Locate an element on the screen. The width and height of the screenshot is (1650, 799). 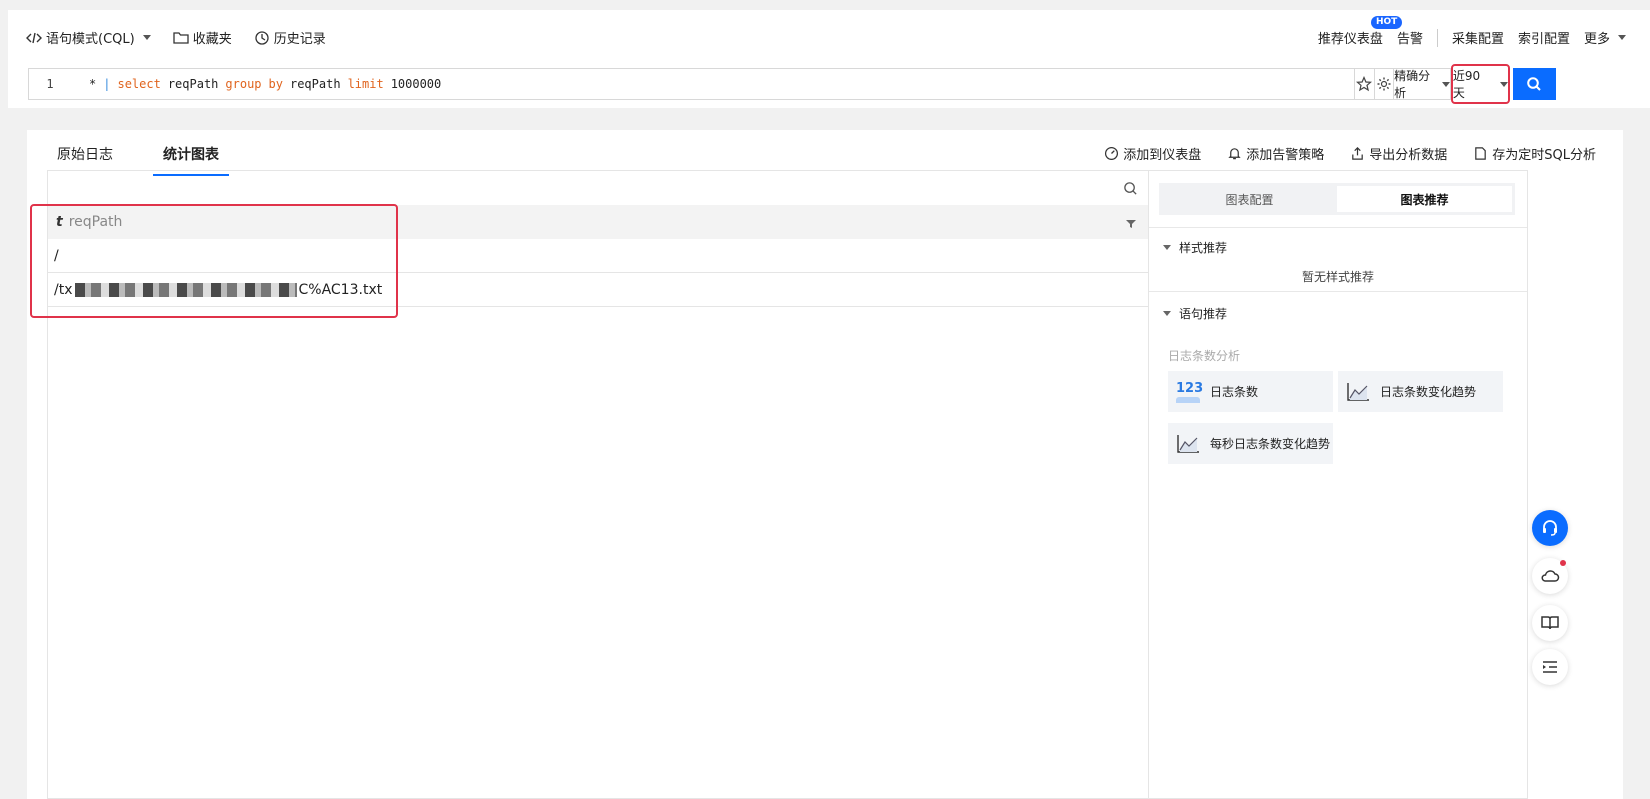
query-token: 1000000 is located at coordinates (416, 84).